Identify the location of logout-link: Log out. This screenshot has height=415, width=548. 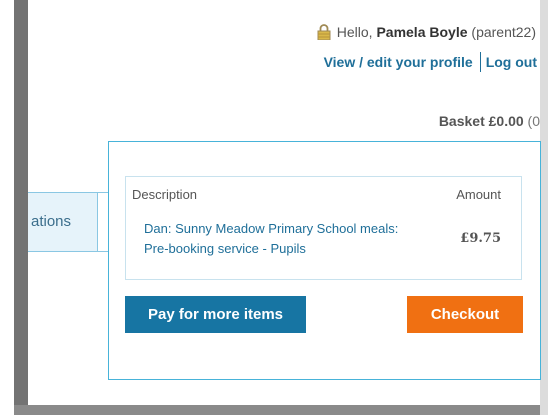
(511, 62).